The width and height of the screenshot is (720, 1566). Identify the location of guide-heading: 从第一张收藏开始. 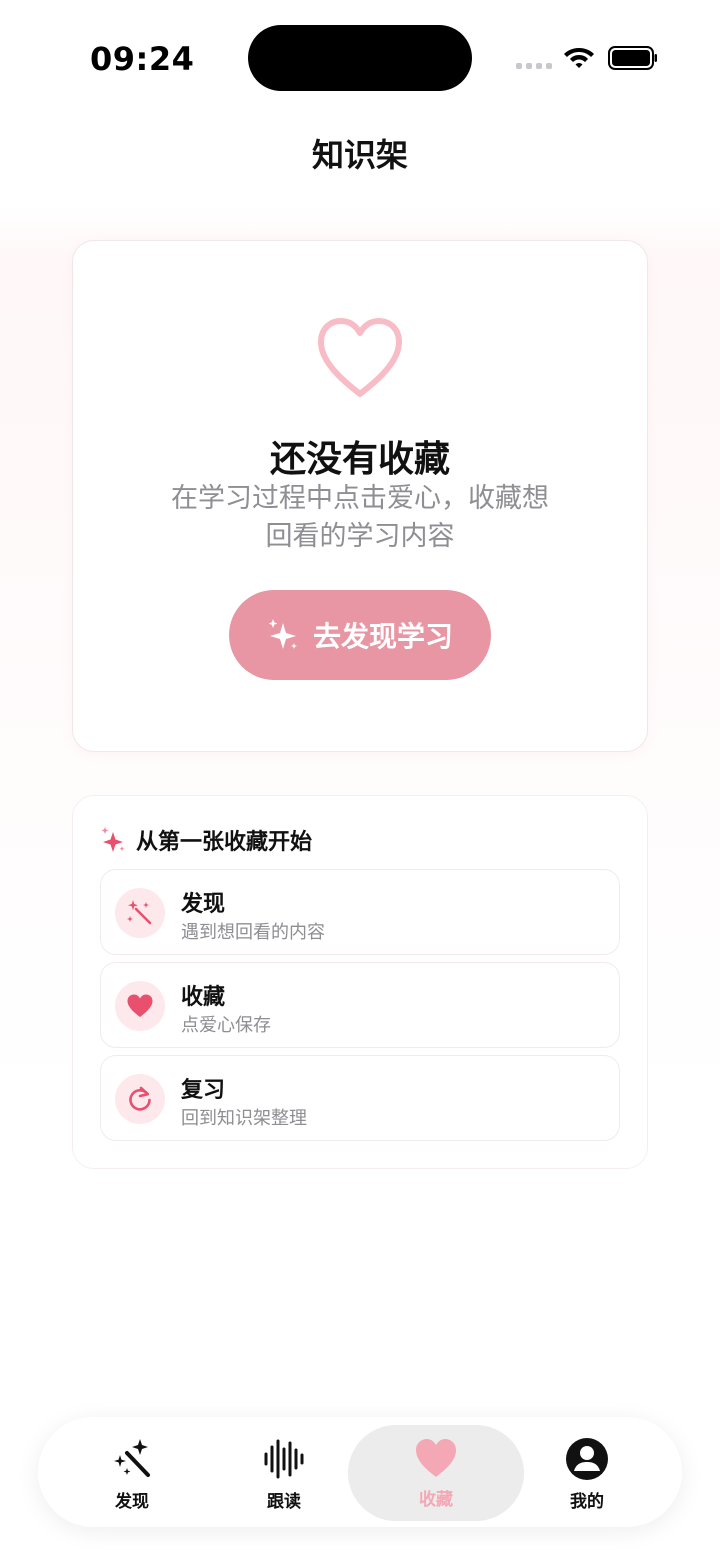
(206, 840).